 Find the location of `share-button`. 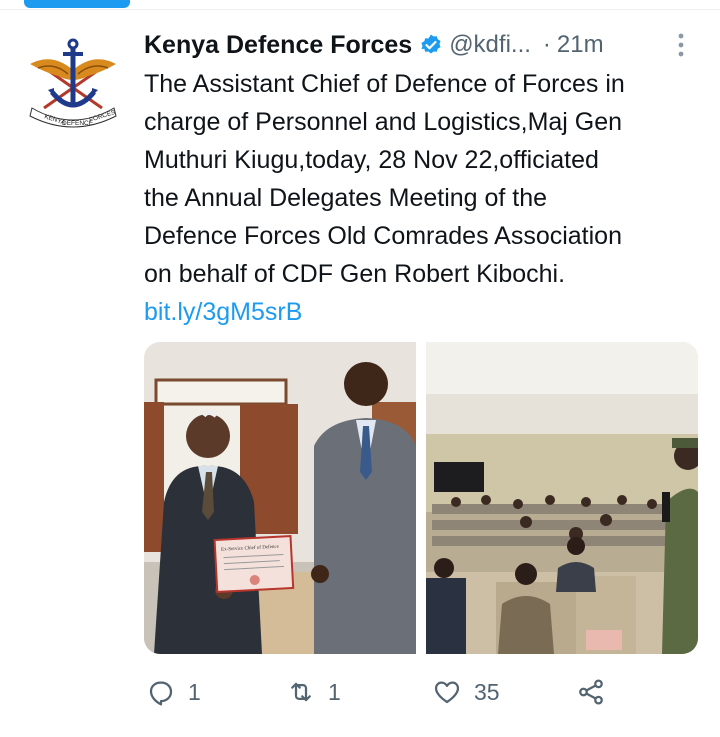

share-button is located at coordinates (591, 692).